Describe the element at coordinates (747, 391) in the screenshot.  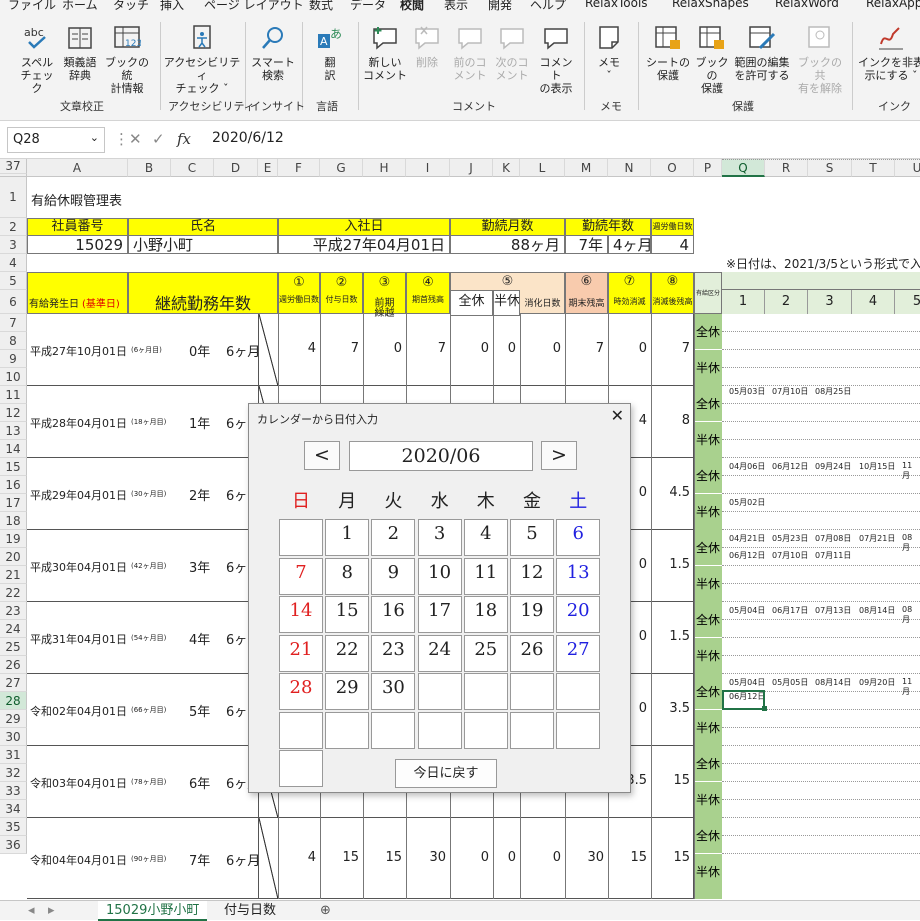
I see `leave-date: 05月03日` at that location.